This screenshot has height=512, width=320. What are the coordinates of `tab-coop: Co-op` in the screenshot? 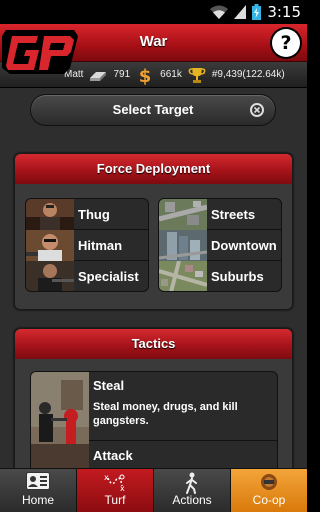 It's located at (269, 490).